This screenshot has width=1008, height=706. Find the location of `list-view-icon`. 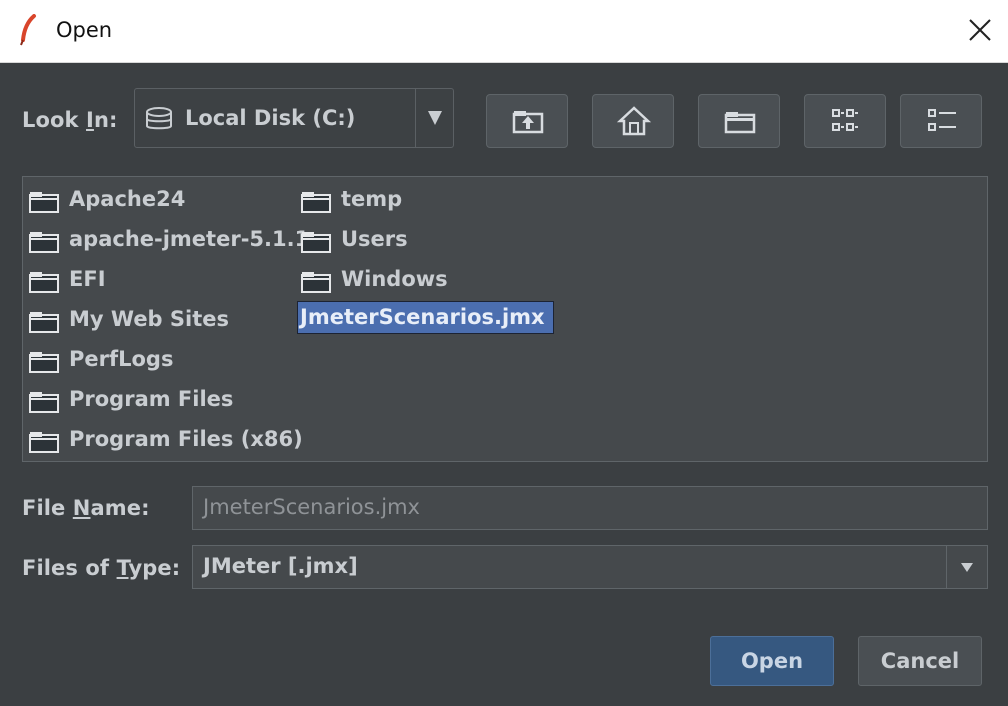

list-view-icon is located at coordinates (845, 120).